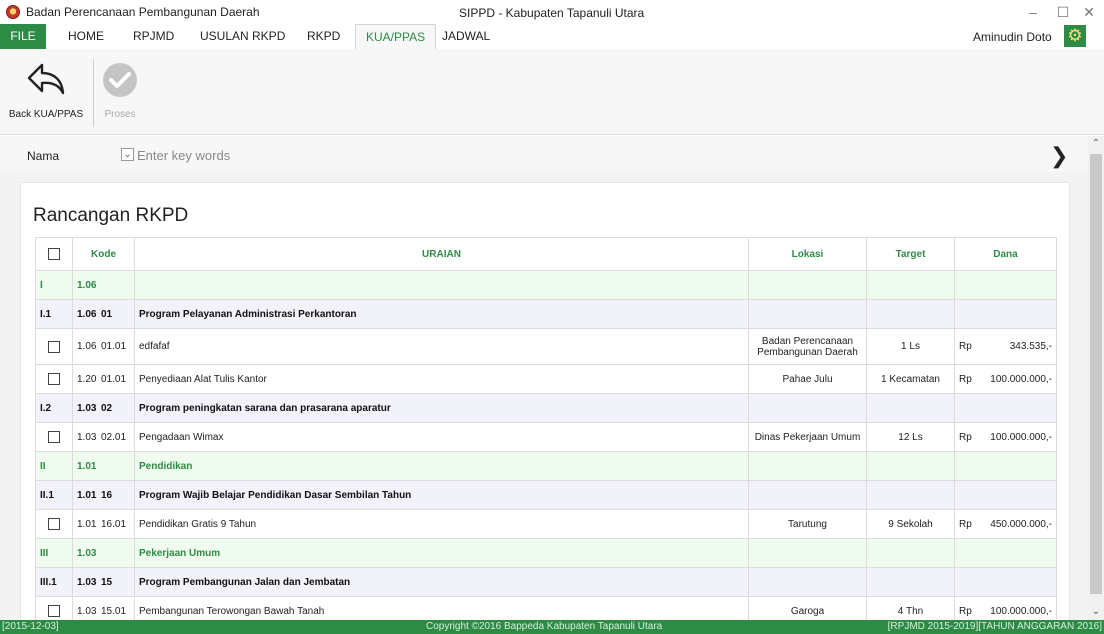  What do you see at coordinates (103, 254) in the screenshot?
I see `column-header-kode: Kode` at bounding box center [103, 254].